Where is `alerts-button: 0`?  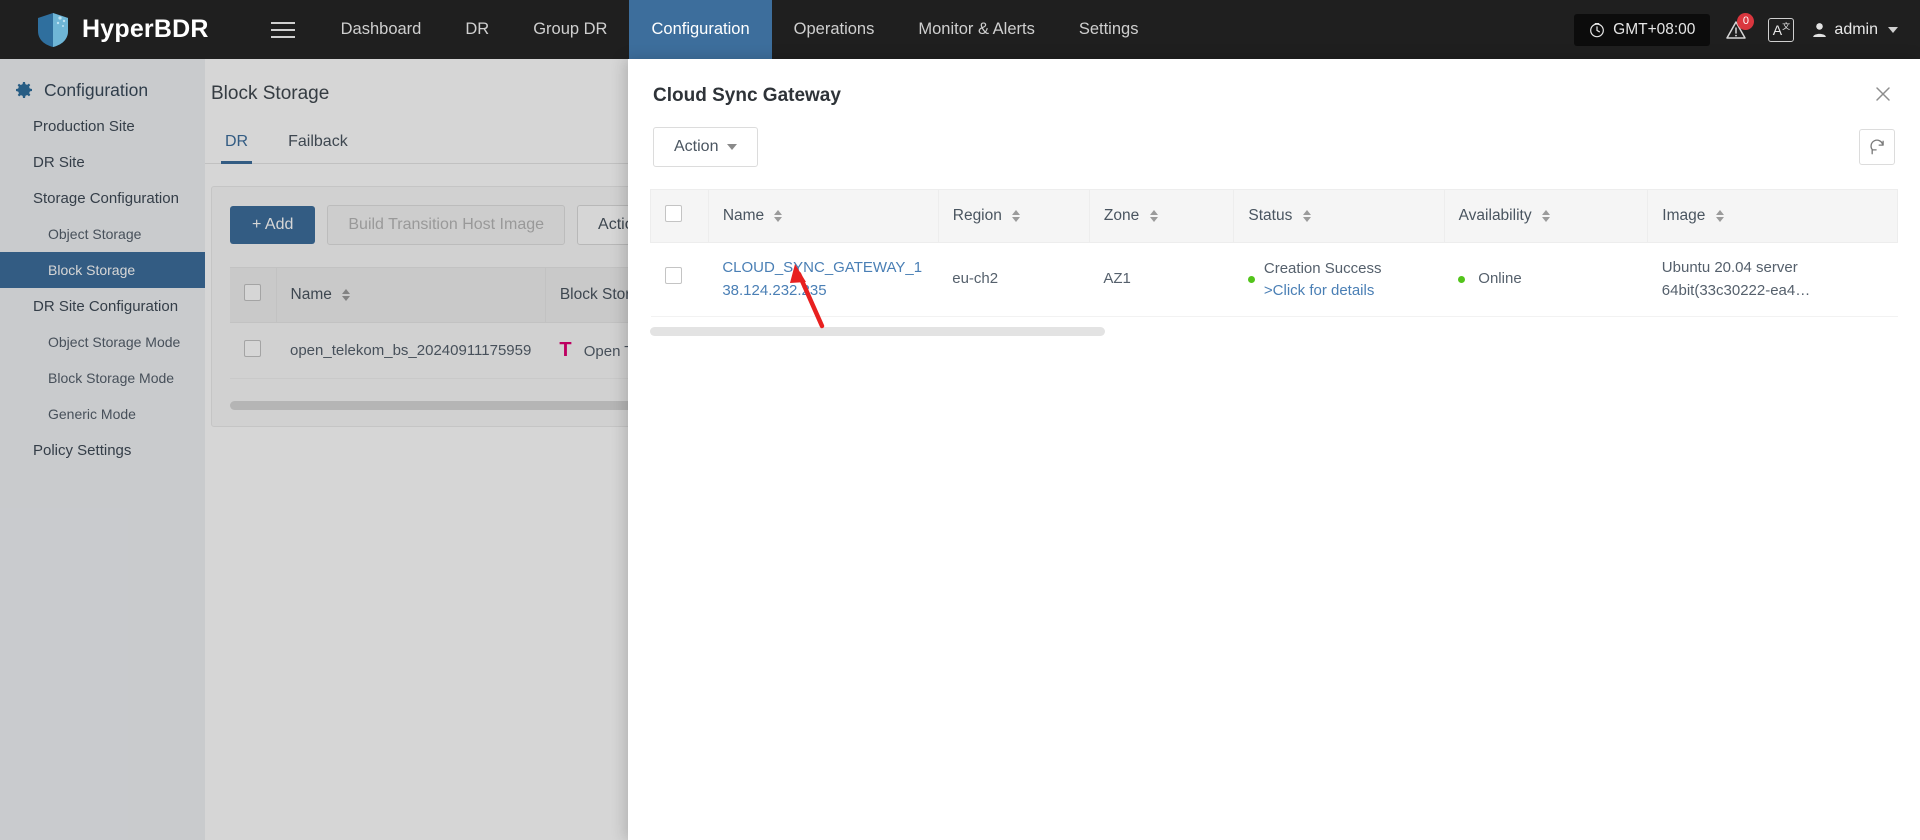 alerts-button: 0 is located at coordinates (1736, 30).